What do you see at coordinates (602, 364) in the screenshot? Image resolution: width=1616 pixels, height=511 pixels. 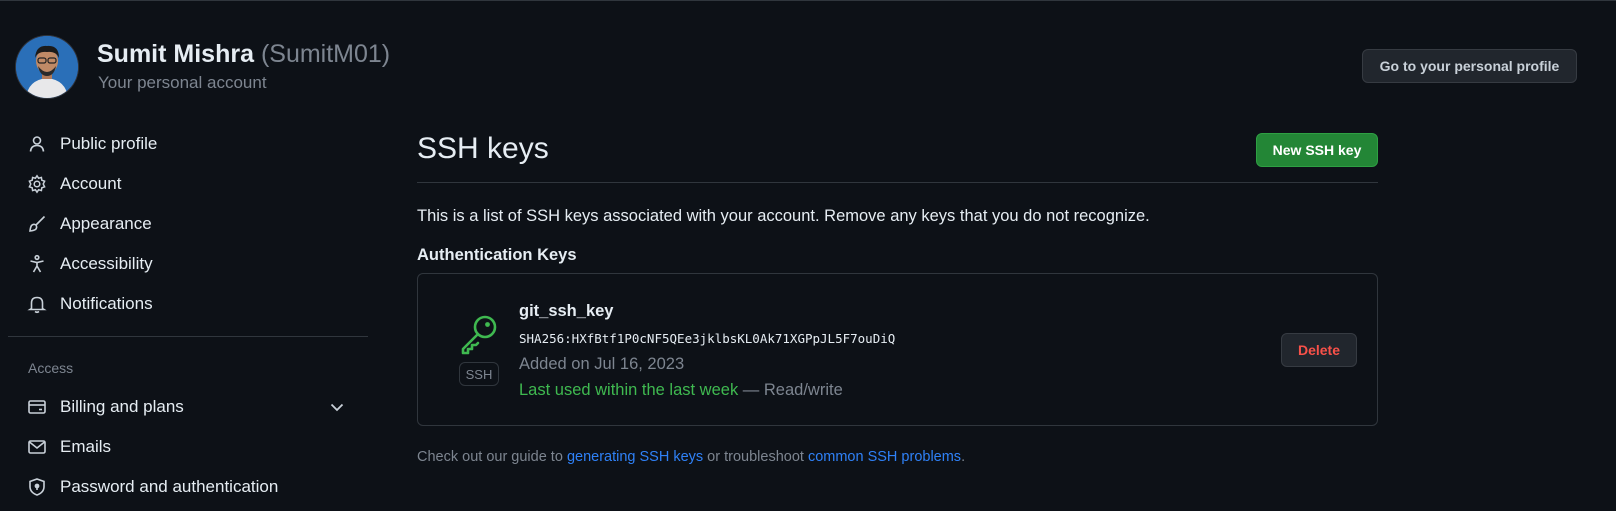 I see `key-added-date: Added on Jul 16, 2023` at bounding box center [602, 364].